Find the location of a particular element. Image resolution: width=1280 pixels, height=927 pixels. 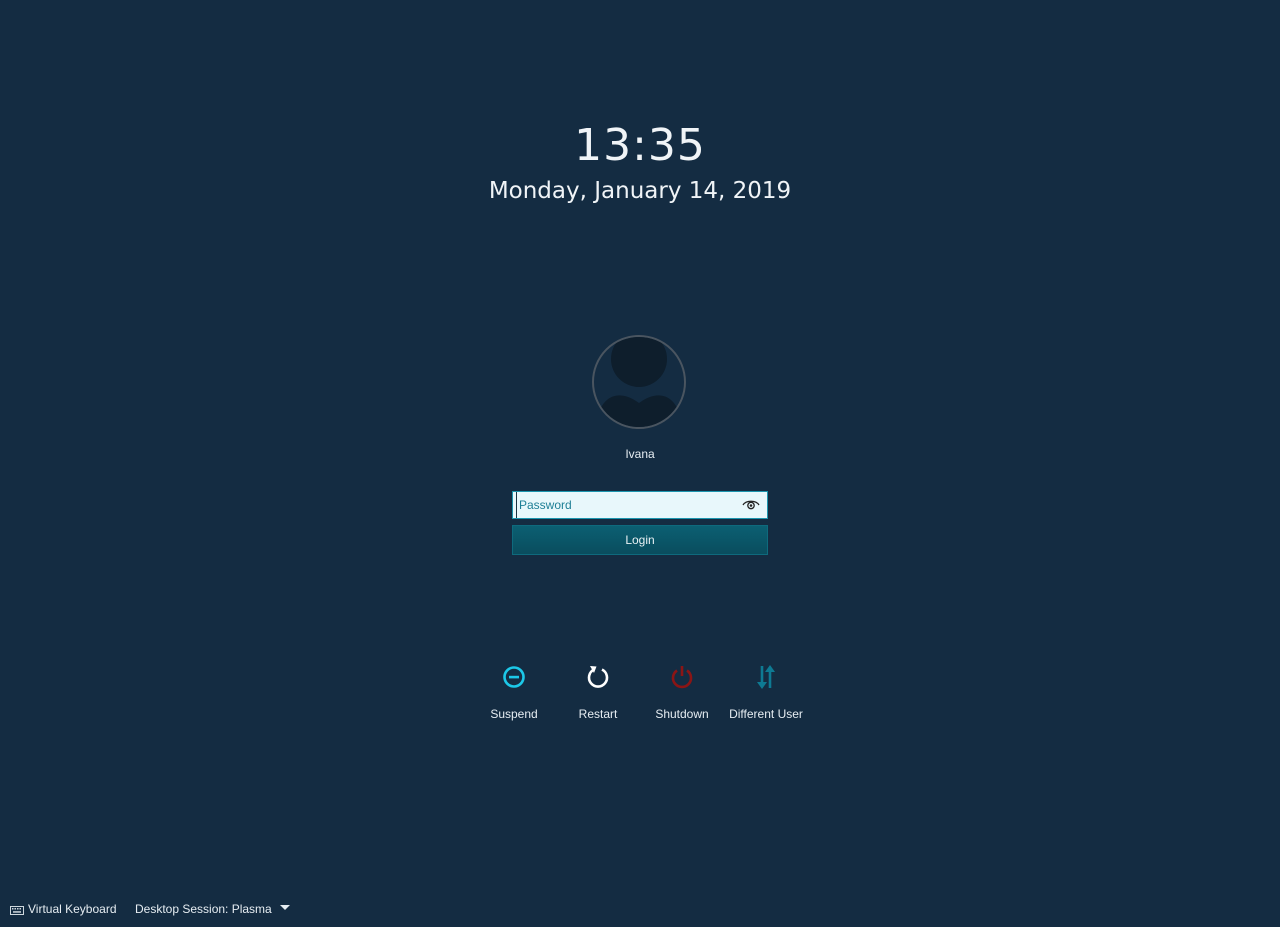

switch-user-icon is located at coordinates (766, 677).